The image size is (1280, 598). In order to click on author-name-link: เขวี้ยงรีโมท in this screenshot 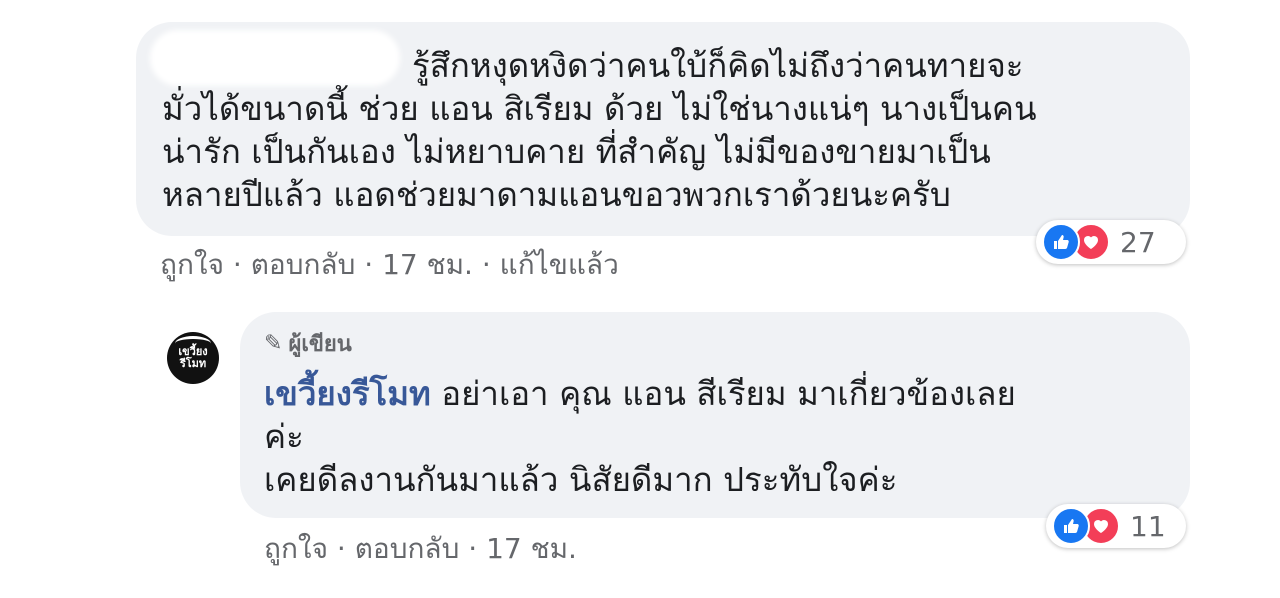, I will do `click(347, 393)`.